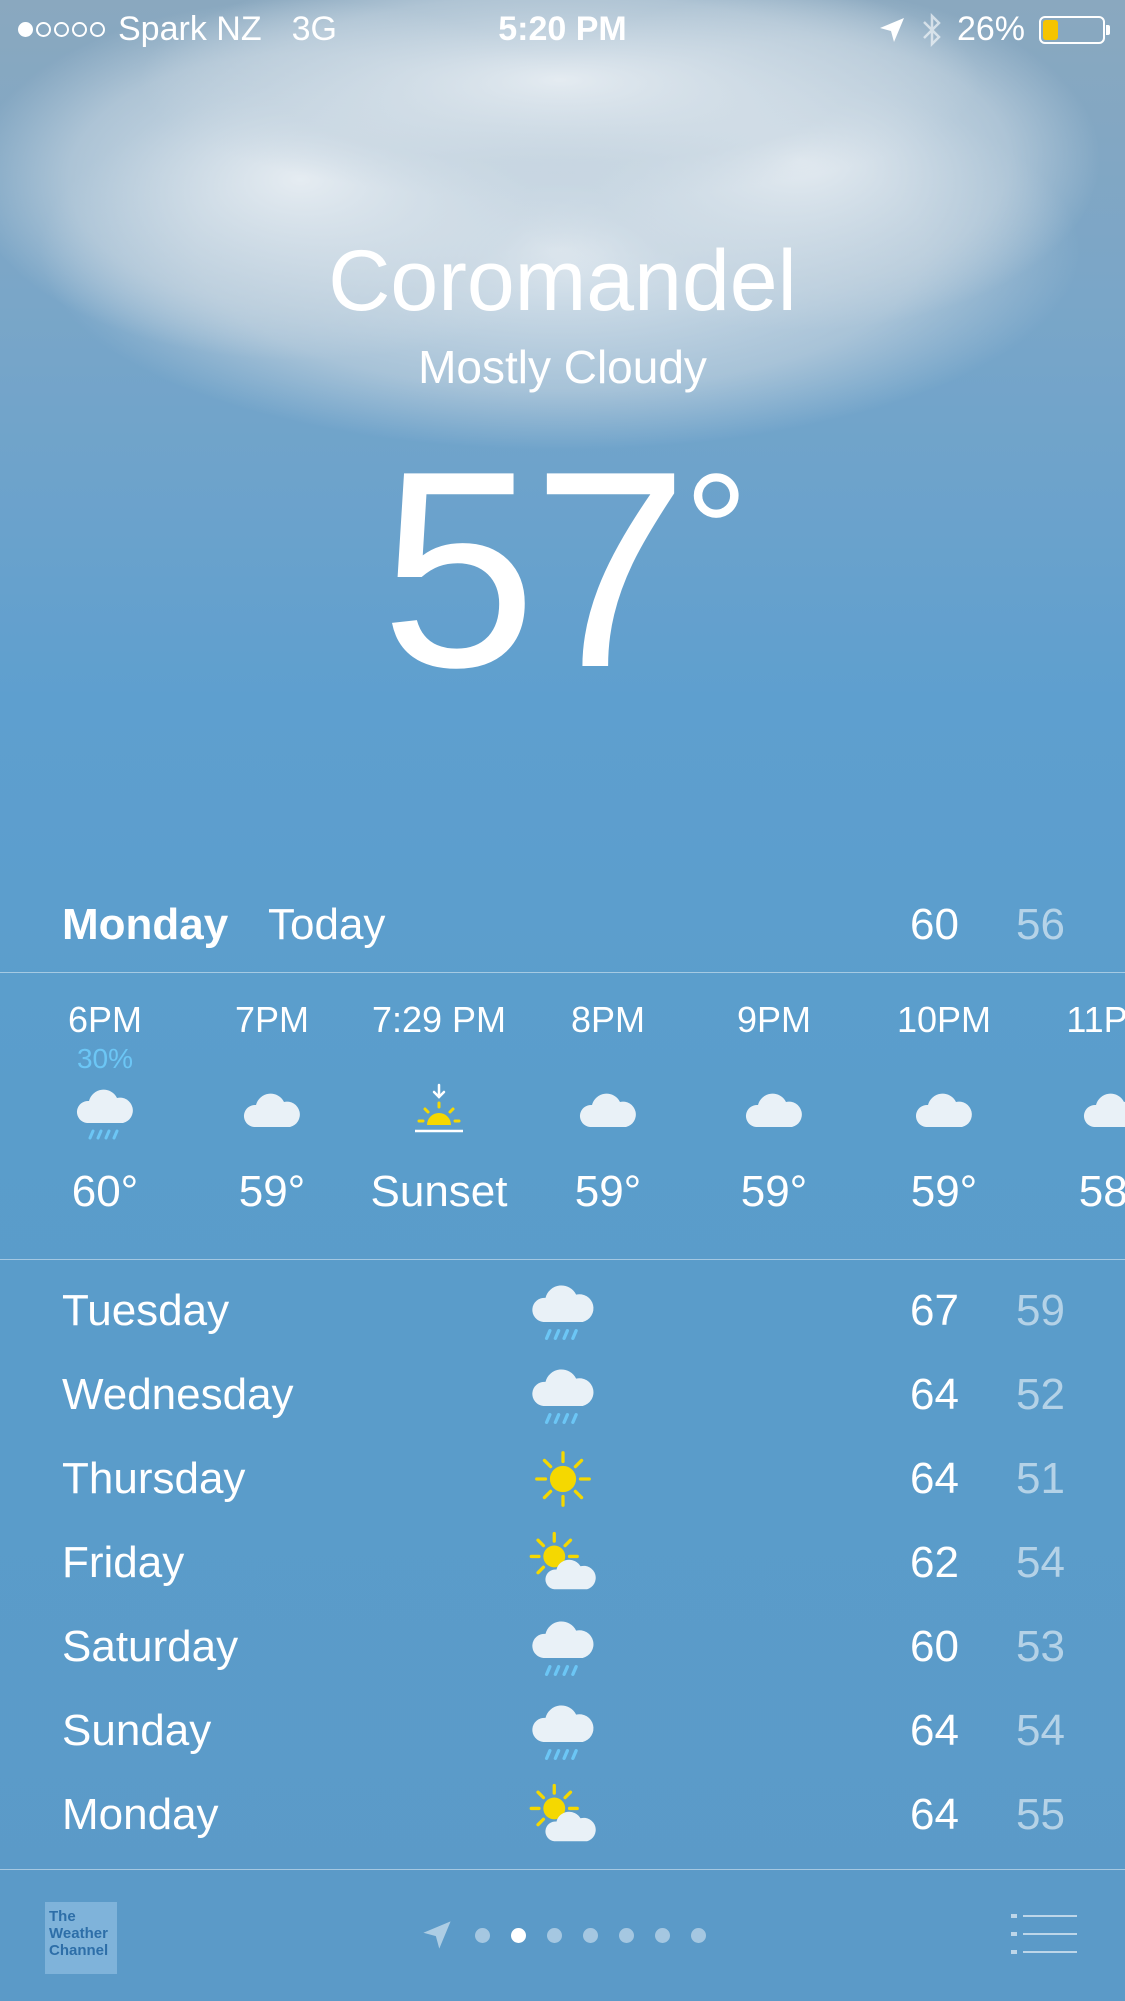 Image resolution: width=1125 pixels, height=2001 pixels. I want to click on precipitation-chance: 30%, so click(105, 1058).